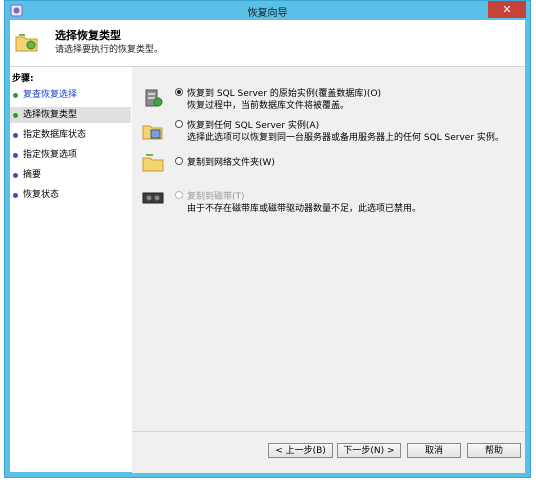  I want to click on restore-original-desc: 恢复过程中，当前数据库文件将被覆盖。, so click(268, 106).